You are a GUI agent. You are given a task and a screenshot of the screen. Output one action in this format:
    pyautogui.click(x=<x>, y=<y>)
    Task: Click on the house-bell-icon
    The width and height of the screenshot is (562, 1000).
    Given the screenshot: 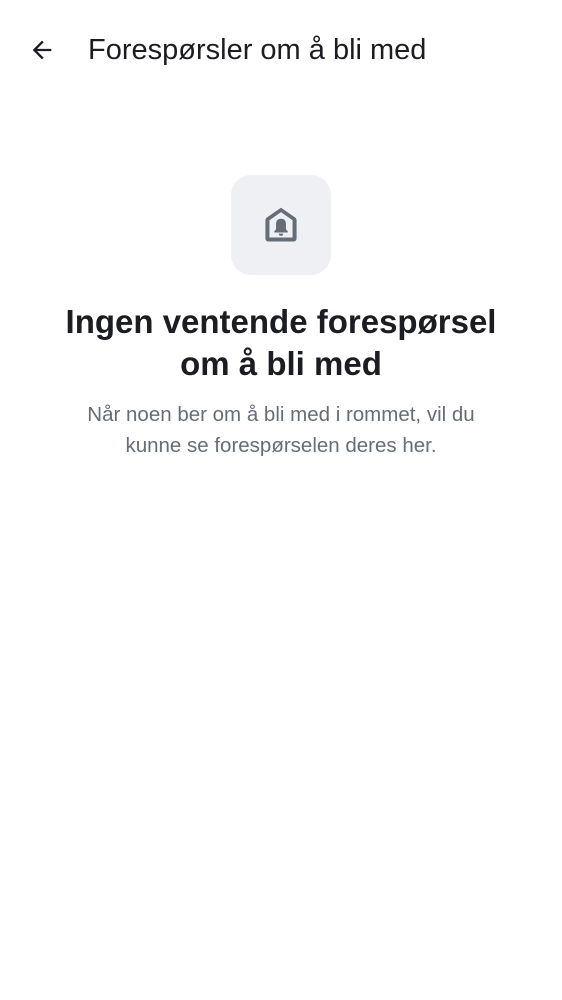 What is the action you would take?
    pyautogui.click(x=281, y=224)
    